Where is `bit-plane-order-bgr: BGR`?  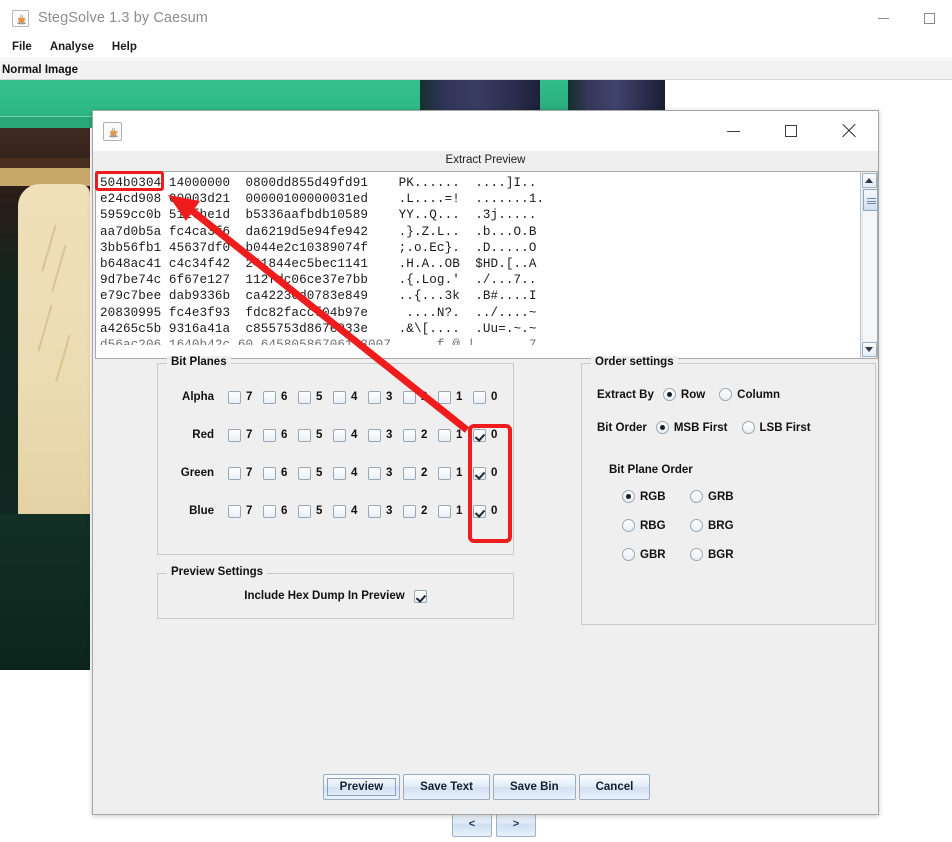 bit-plane-order-bgr: BGR is located at coordinates (717, 554).